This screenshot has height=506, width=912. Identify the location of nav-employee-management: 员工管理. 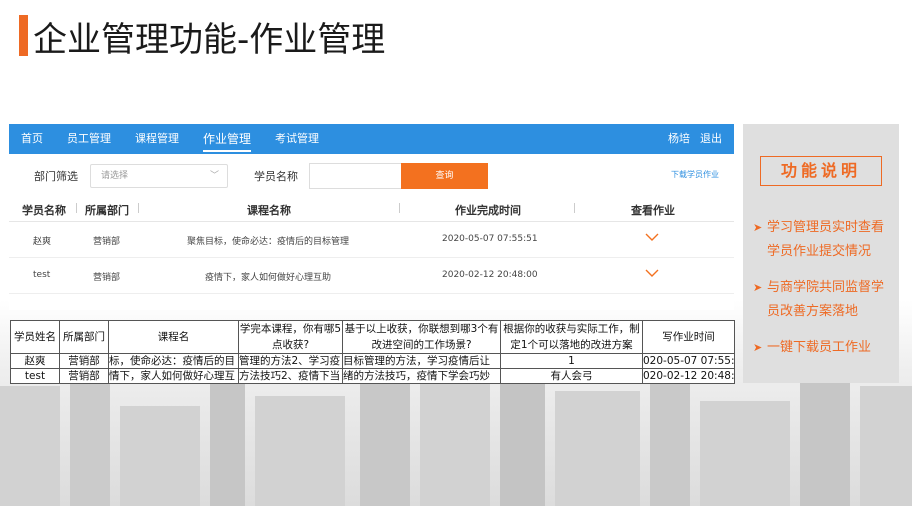
(89, 139).